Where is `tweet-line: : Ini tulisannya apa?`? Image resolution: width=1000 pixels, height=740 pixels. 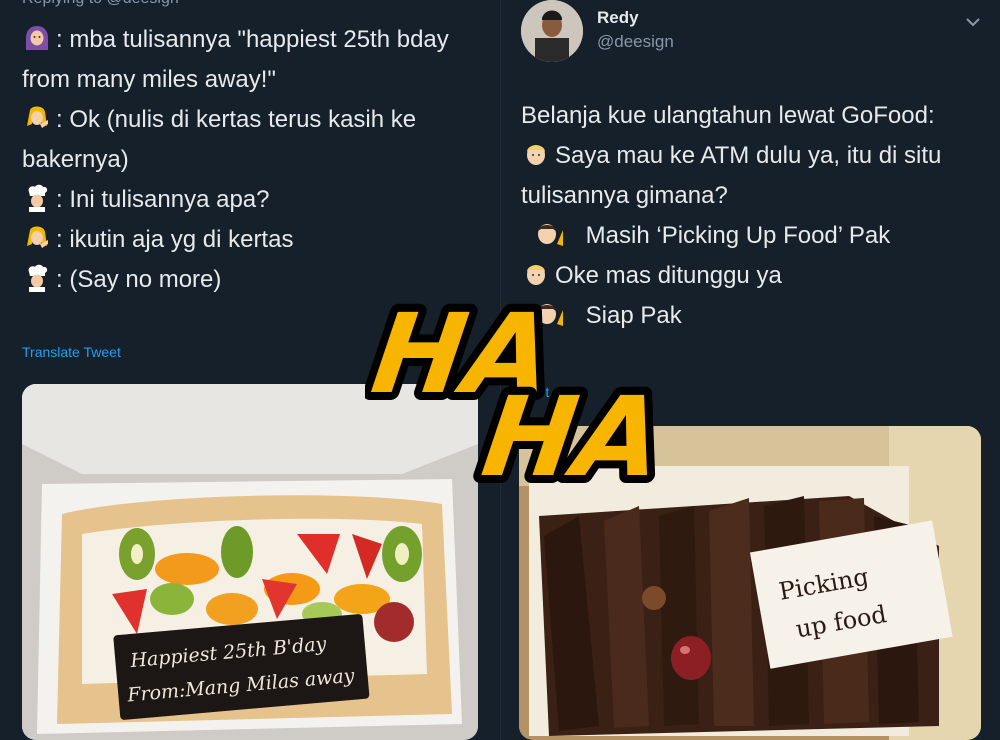 tweet-line: : Ini tulisannya apa? is located at coordinates (257, 200).